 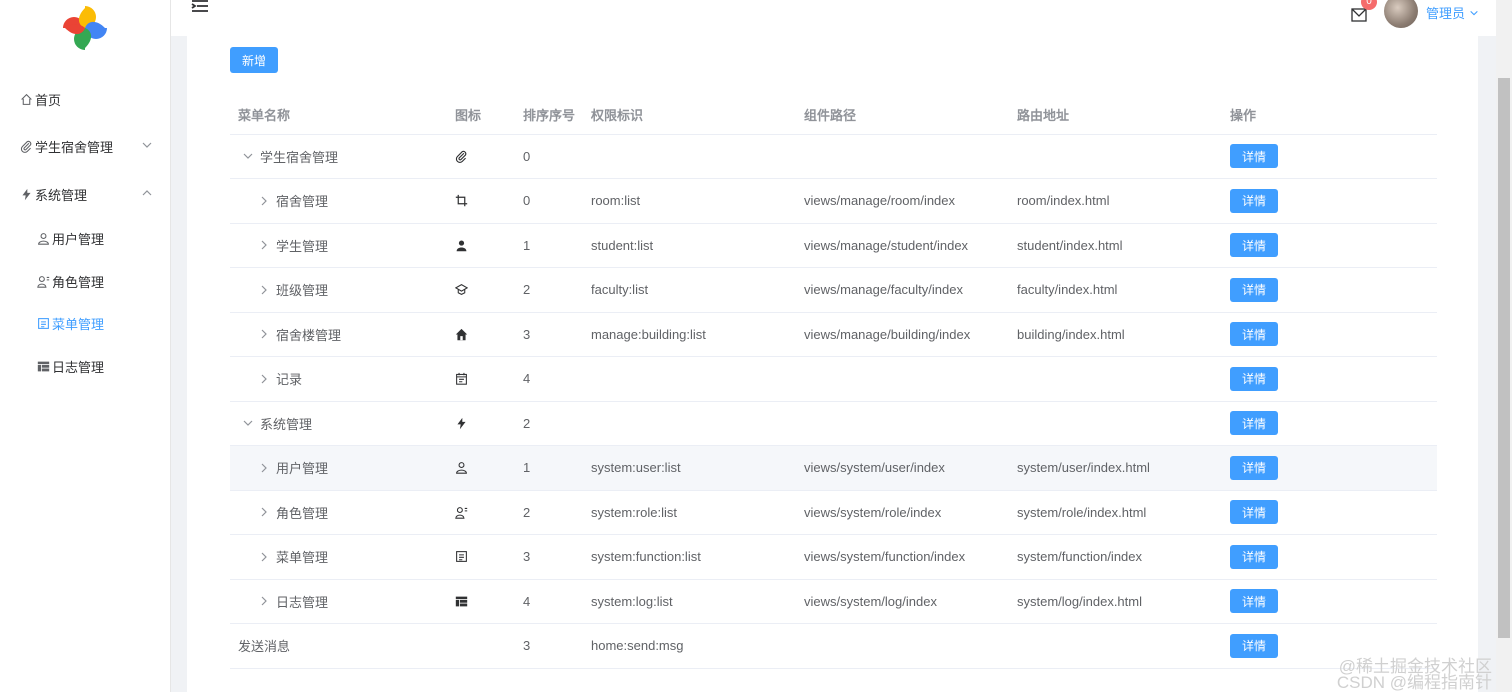 I want to click on sidebar-item-dorm-management: 学生宿舍管理, so click(x=85, y=146).